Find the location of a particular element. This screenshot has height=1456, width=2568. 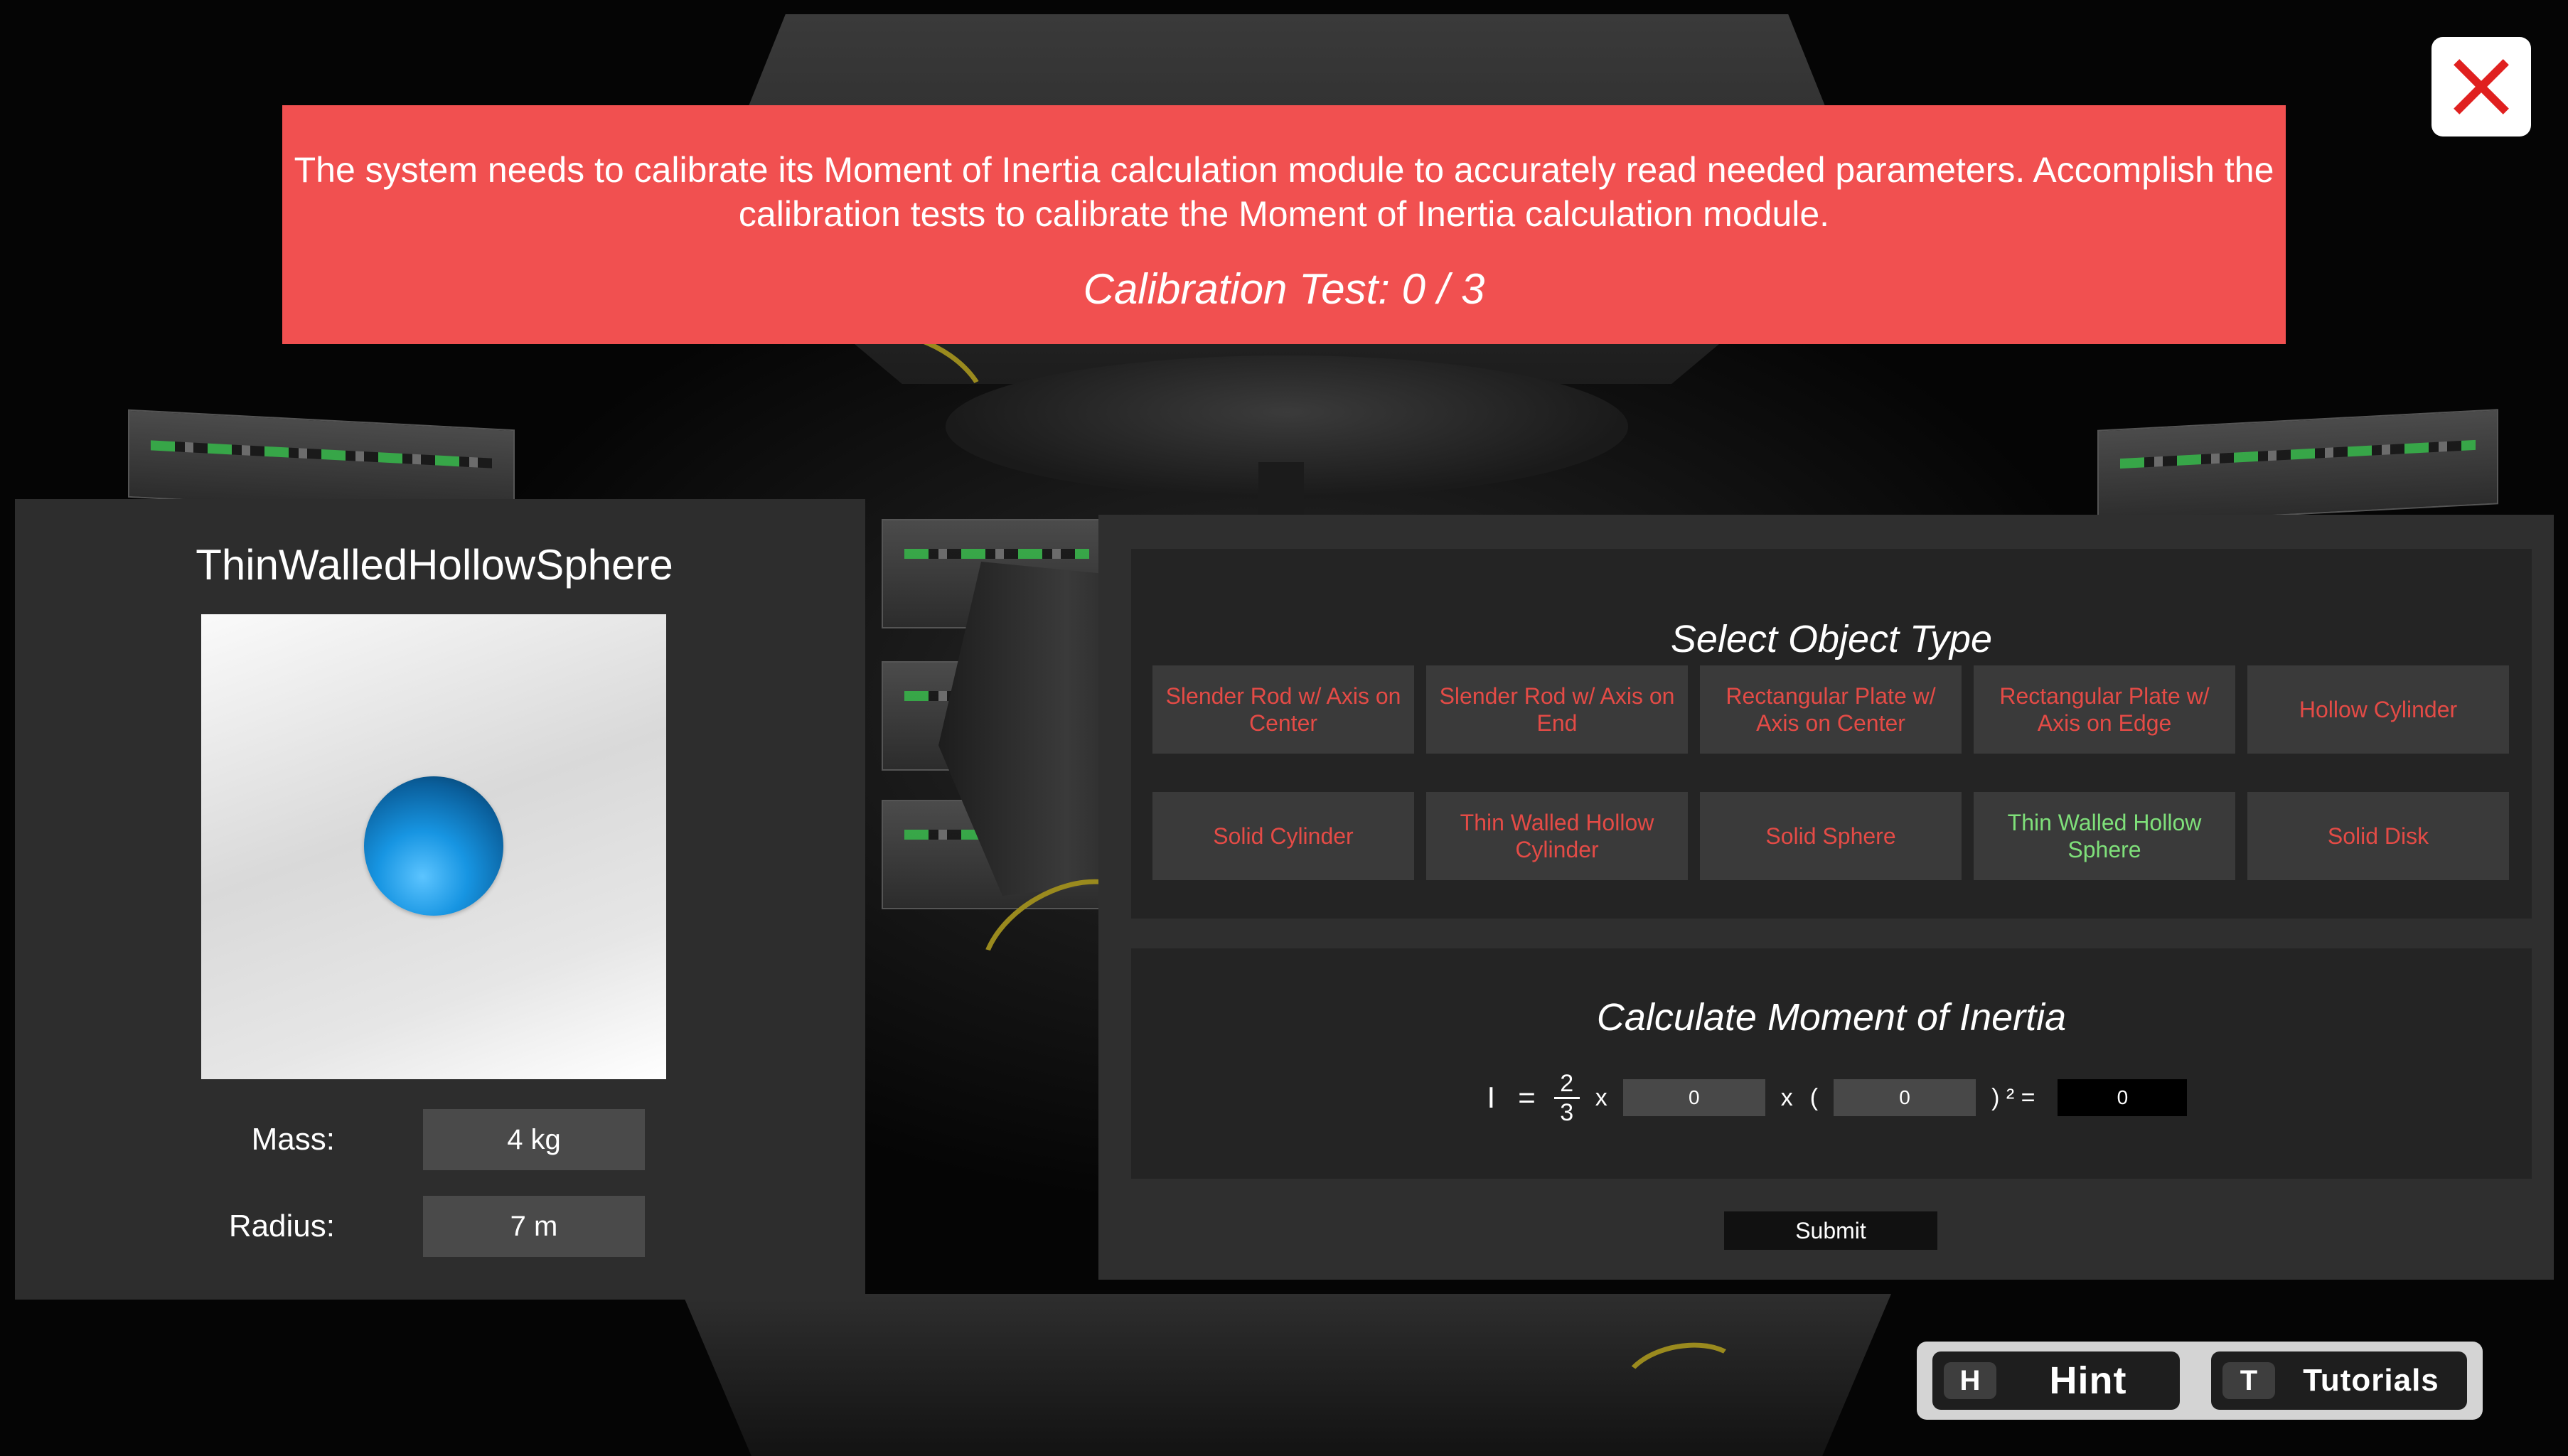

object-type-button: Slender Rod w/ Axis on Center is located at coordinates (1283, 710).